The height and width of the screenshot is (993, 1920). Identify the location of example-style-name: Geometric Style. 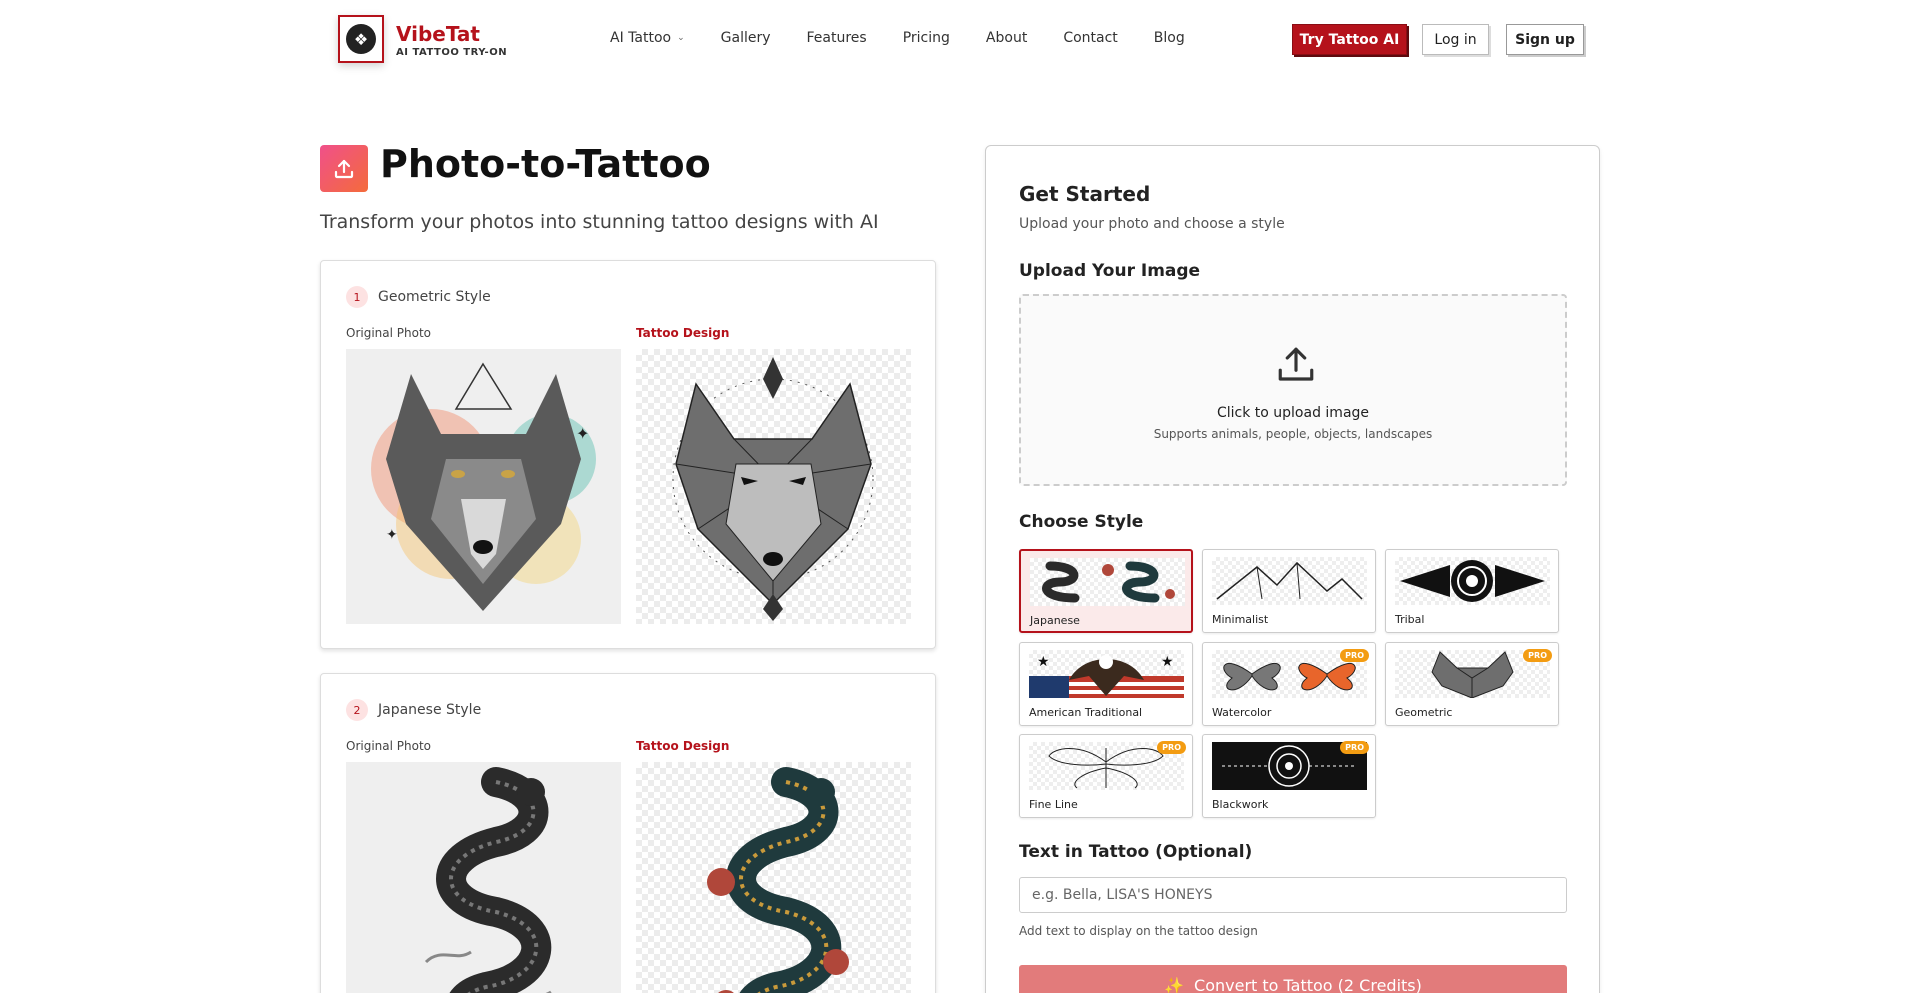
(434, 297).